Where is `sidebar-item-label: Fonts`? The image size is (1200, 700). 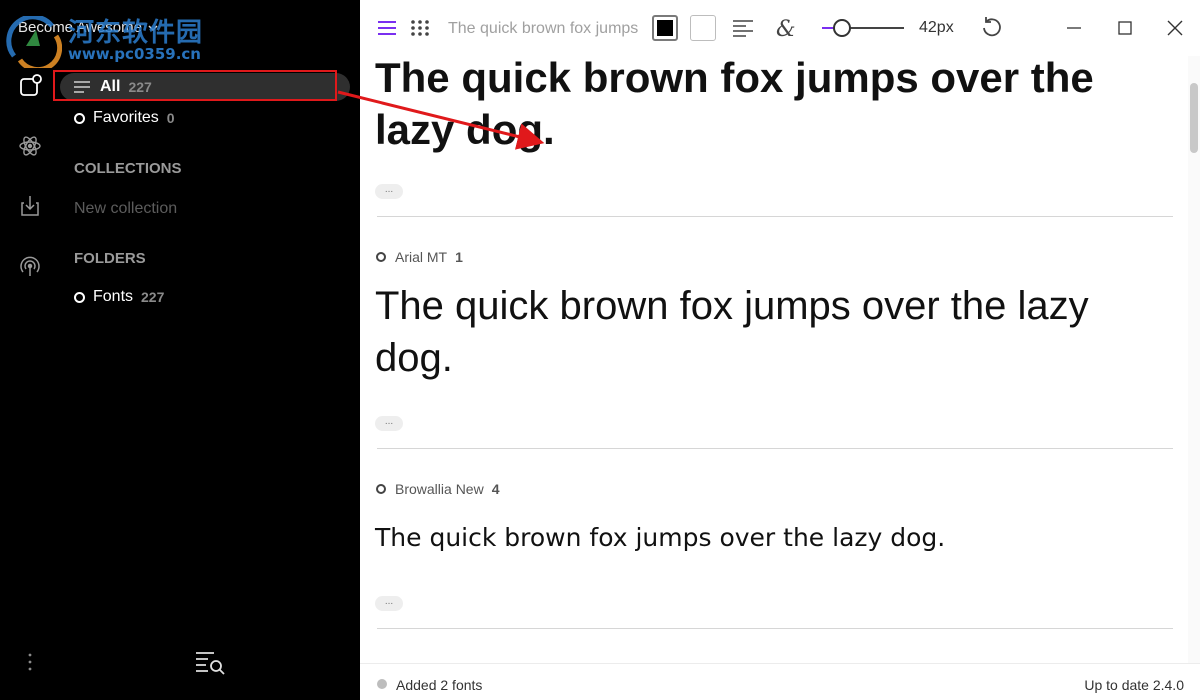
sidebar-item-label: Fonts is located at coordinates (113, 296).